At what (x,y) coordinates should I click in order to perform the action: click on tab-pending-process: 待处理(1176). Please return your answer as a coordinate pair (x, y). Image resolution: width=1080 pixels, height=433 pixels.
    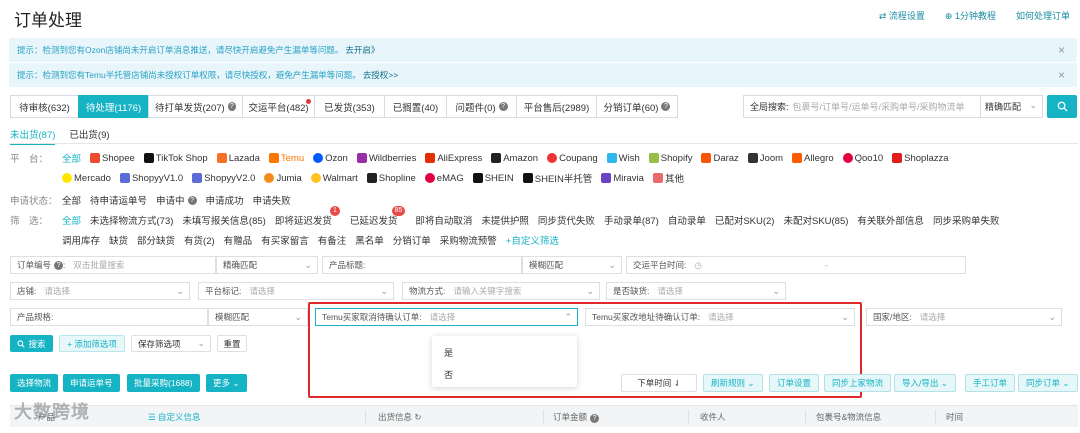
    Looking at the image, I should click on (113, 106).